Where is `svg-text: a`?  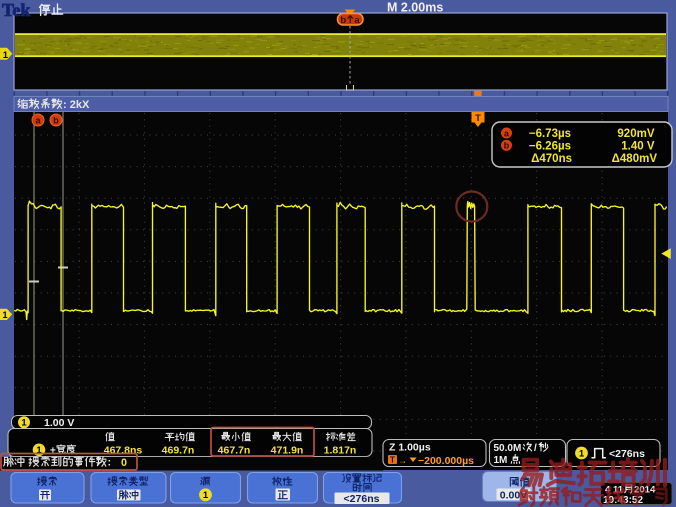
svg-text: a is located at coordinates (357, 20).